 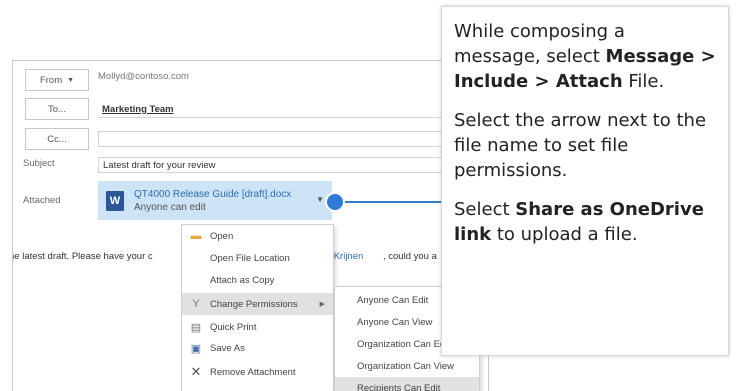 What do you see at coordinates (213, 194) in the screenshot?
I see `attachment-filename: QT4000 Release Guide [draft].docx` at bounding box center [213, 194].